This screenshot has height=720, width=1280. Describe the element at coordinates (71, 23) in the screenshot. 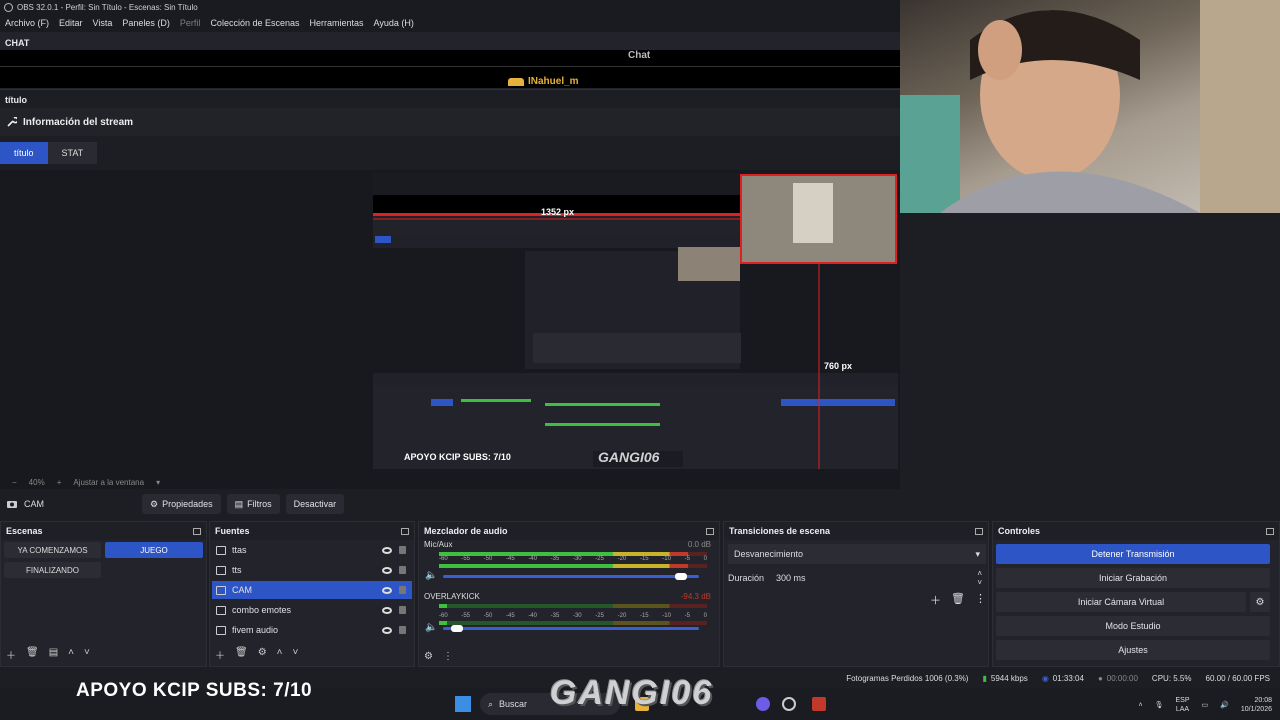

I see `menu-editar: Editar` at that location.